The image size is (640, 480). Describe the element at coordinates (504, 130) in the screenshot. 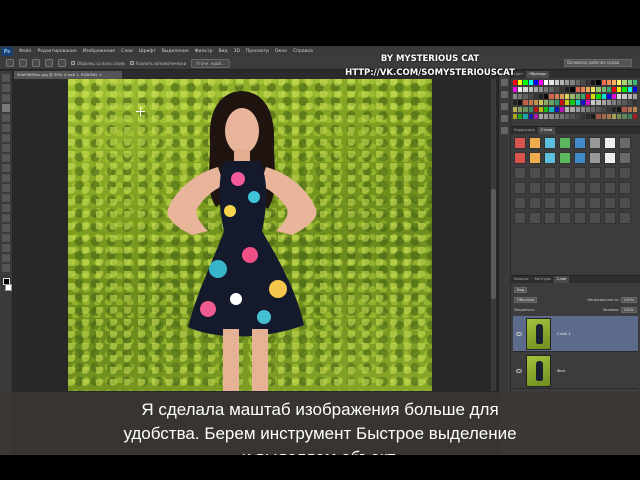

I see `paragraph-panel-icon` at that location.